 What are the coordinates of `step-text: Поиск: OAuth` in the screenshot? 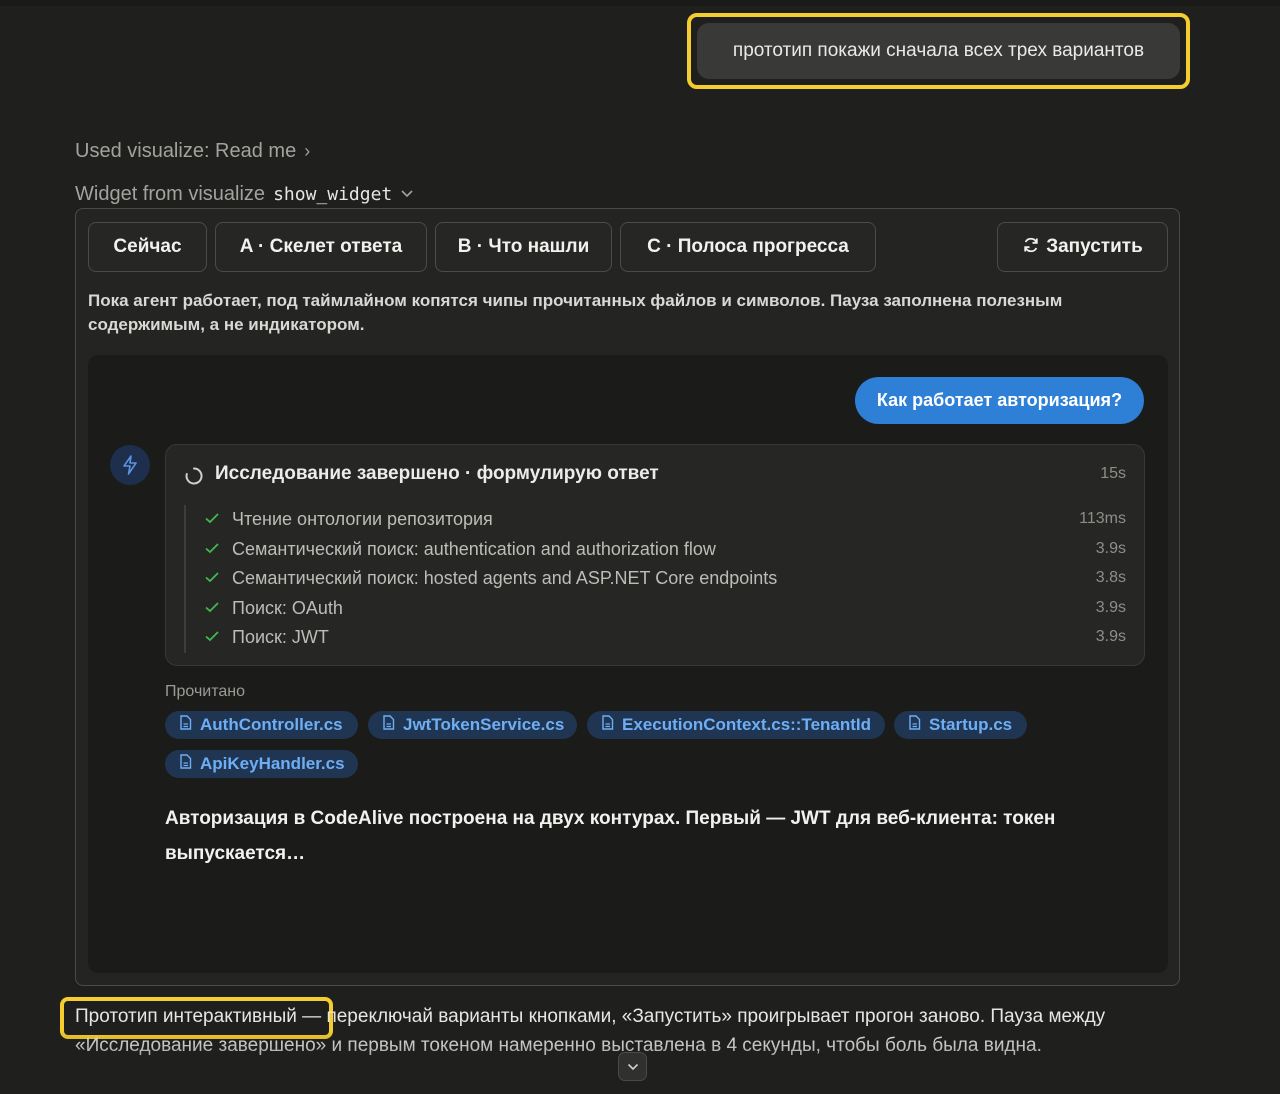 It's located at (287, 607).